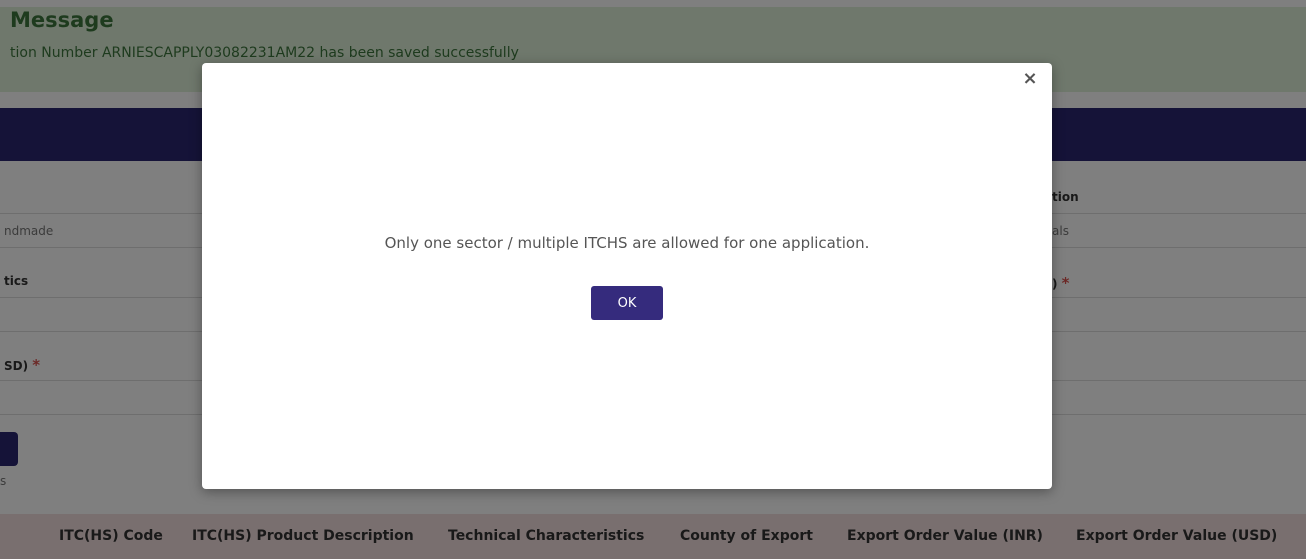 The height and width of the screenshot is (559, 1306). What do you see at coordinates (1030, 79) in the screenshot?
I see `close-icon: ×` at bounding box center [1030, 79].